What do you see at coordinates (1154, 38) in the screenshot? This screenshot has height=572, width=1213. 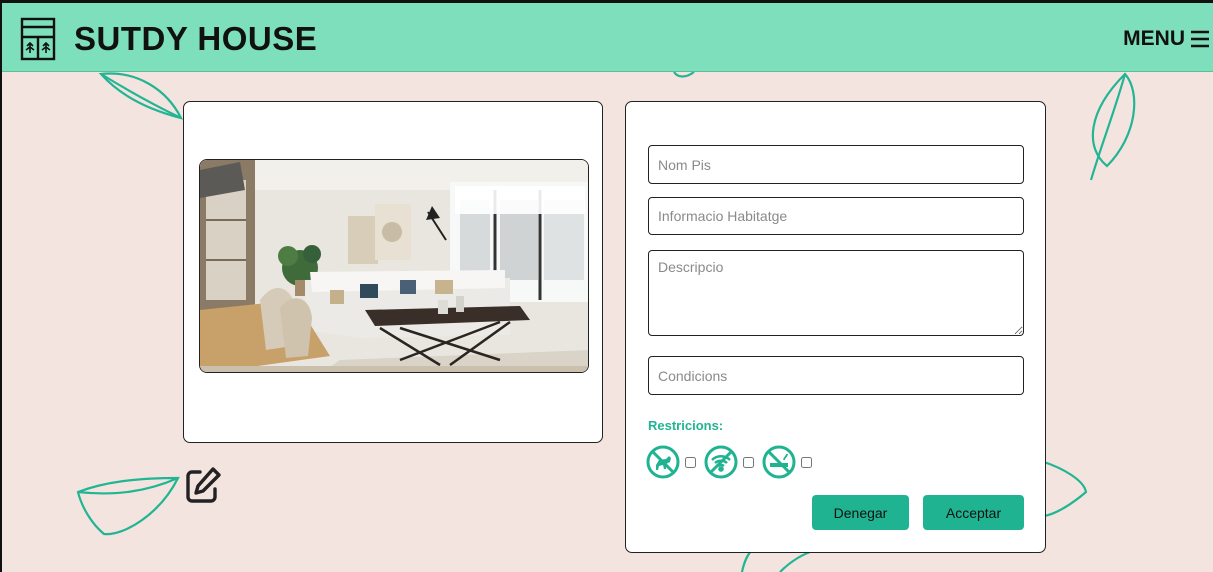 I see `menu-label: MENU` at bounding box center [1154, 38].